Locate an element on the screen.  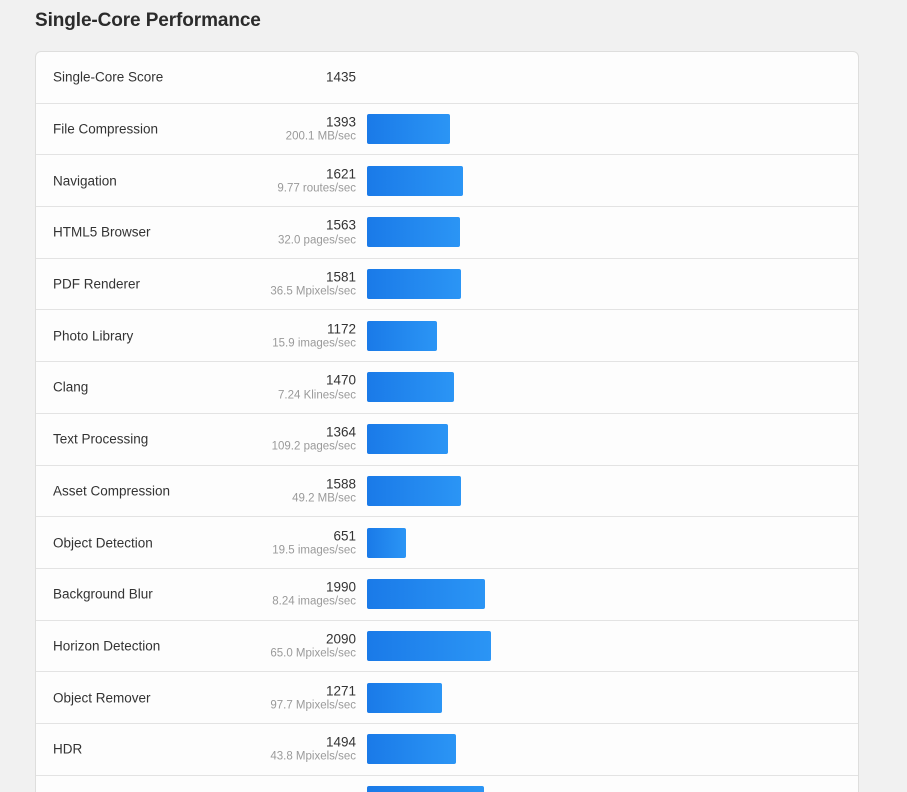
table-row: File Compression 1393 200.1 MB/sec is located at coordinates (447, 130).